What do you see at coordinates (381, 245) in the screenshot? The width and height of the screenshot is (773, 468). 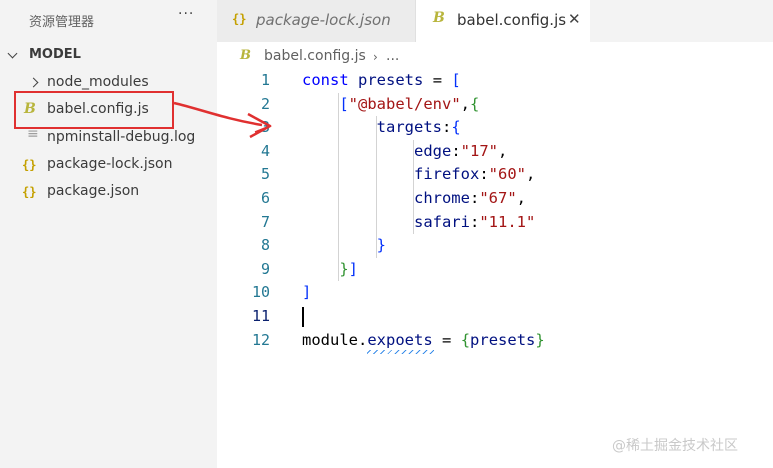 I see `code-text: }` at bounding box center [381, 245].